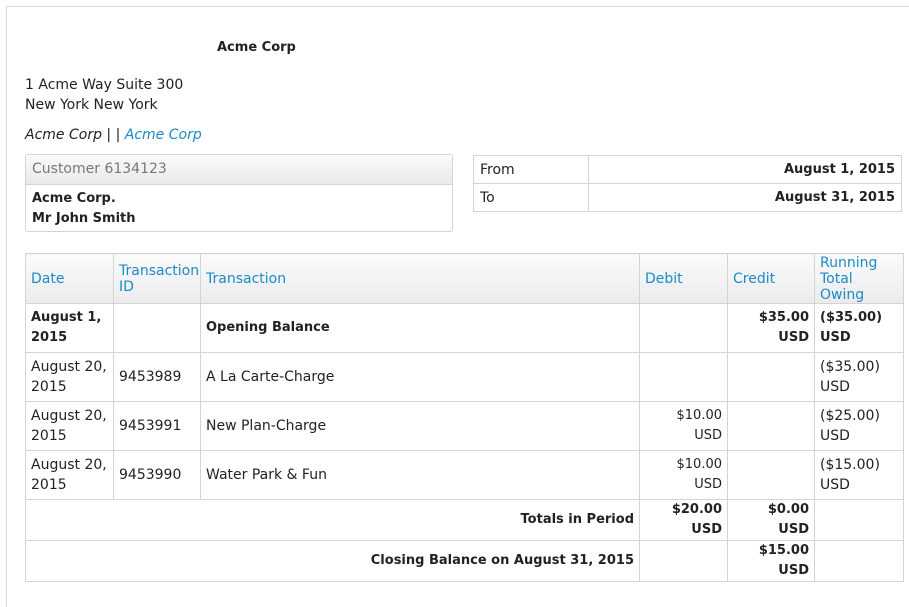 Image resolution: width=909 pixels, height=607 pixels. Describe the element at coordinates (163, 135) in the screenshot. I see `company-link: Acme Corp` at that location.